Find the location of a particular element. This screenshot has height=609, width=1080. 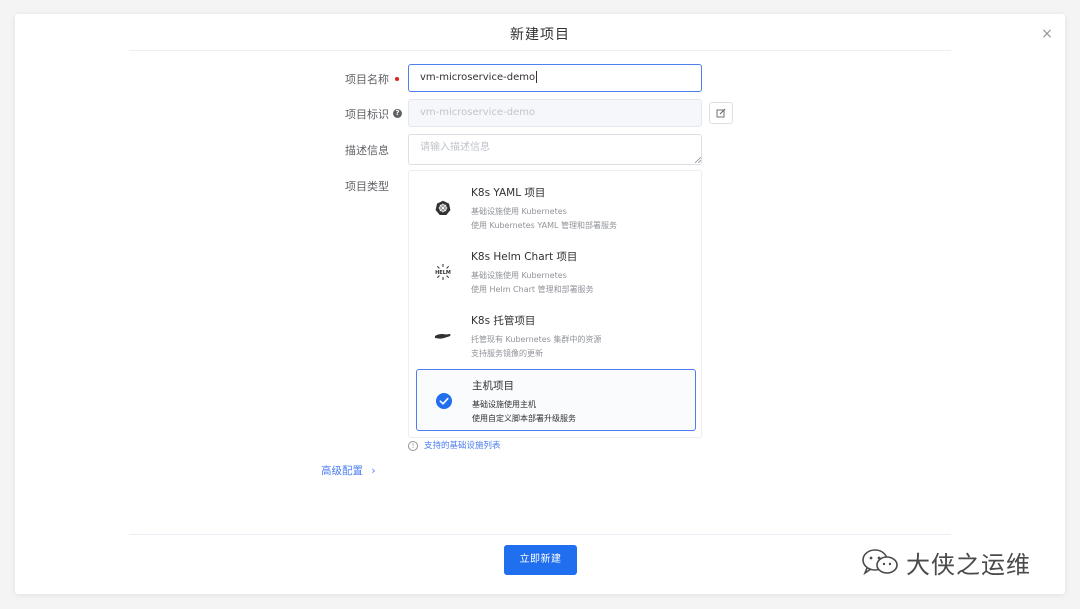

type-title: K8s YAML 项目 is located at coordinates (508, 193).